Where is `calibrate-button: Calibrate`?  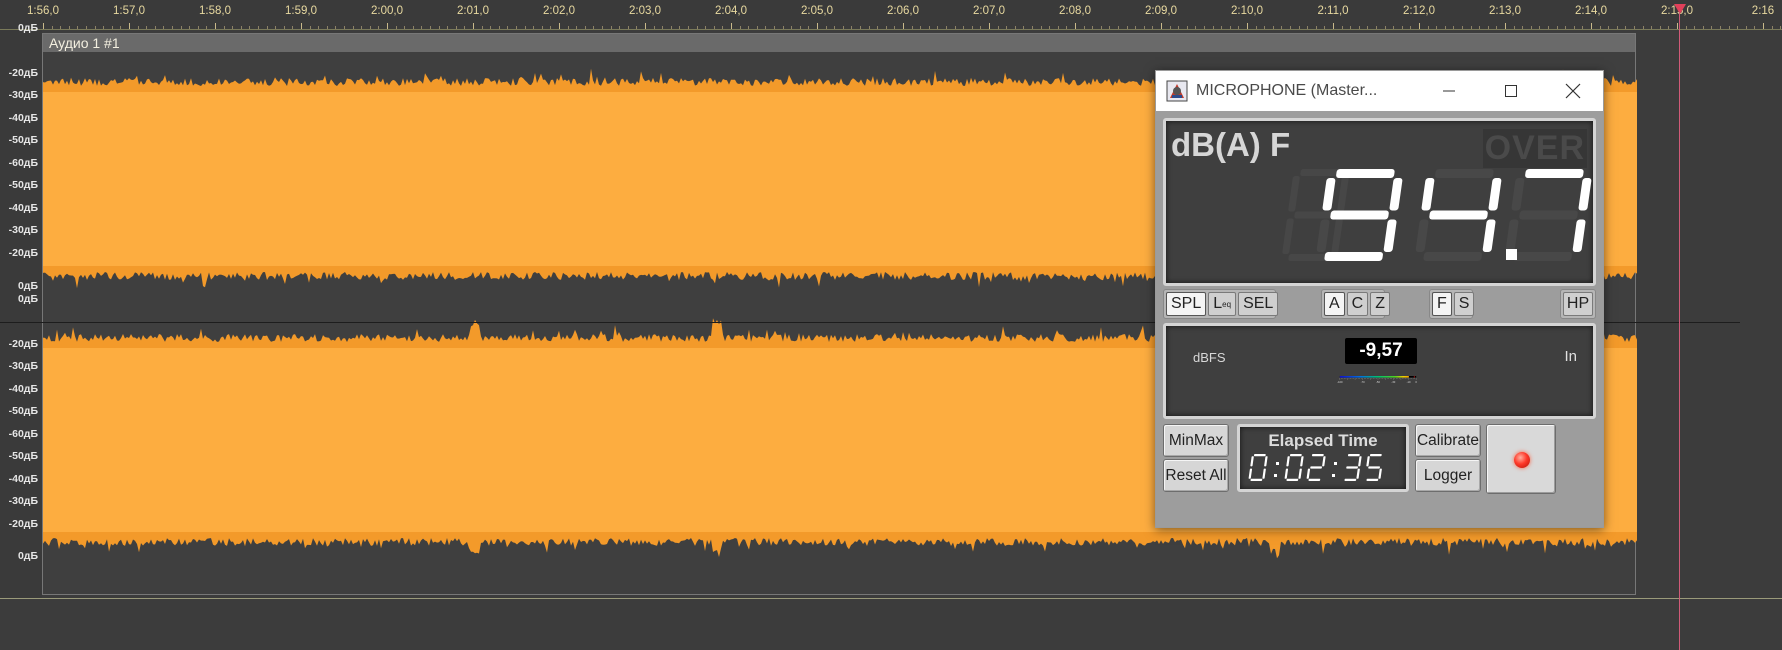 calibrate-button: Calibrate is located at coordinates (1448, 440).